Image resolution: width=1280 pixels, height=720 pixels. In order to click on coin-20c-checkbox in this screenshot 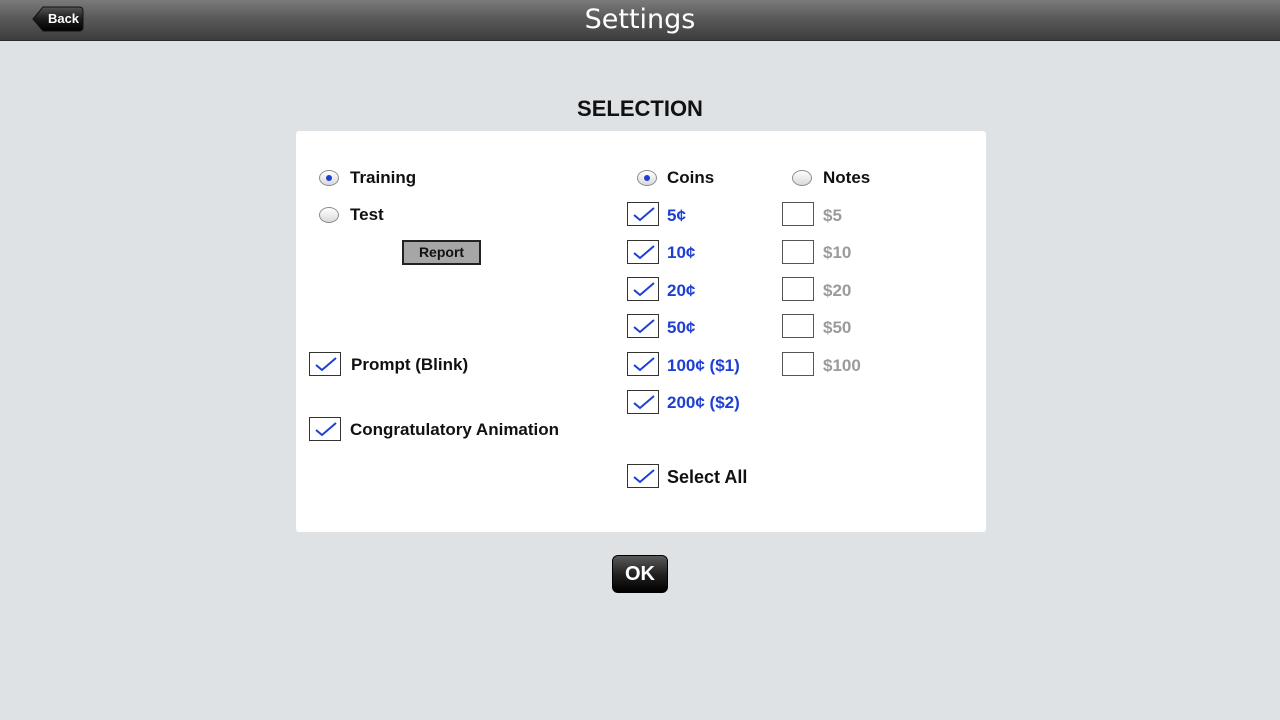, I will do `click(643, 289)`.